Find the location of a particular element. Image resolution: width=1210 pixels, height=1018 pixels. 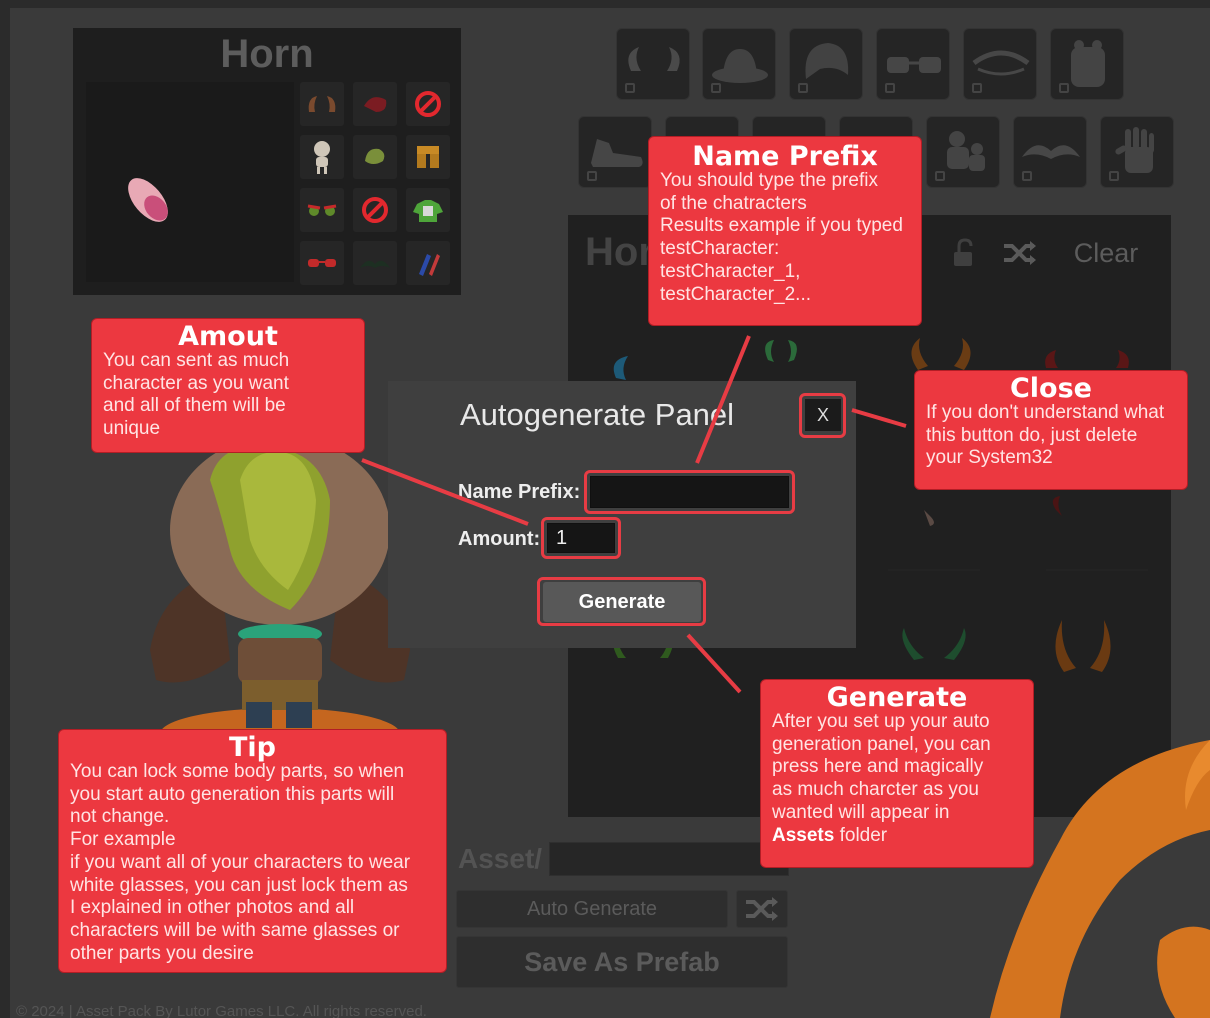

callout-line: press here and magically is located at coordinates (878, 767).